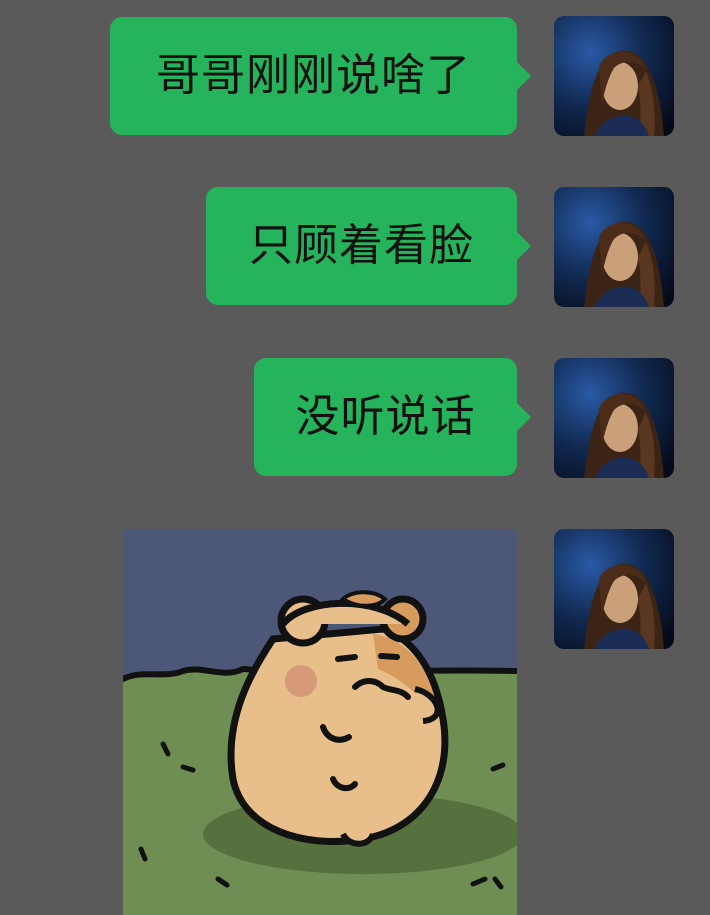 This screenshot has width=710, height=915. I want to click on message-text: 哥哥刚刚说啥了, so click(313, 75).